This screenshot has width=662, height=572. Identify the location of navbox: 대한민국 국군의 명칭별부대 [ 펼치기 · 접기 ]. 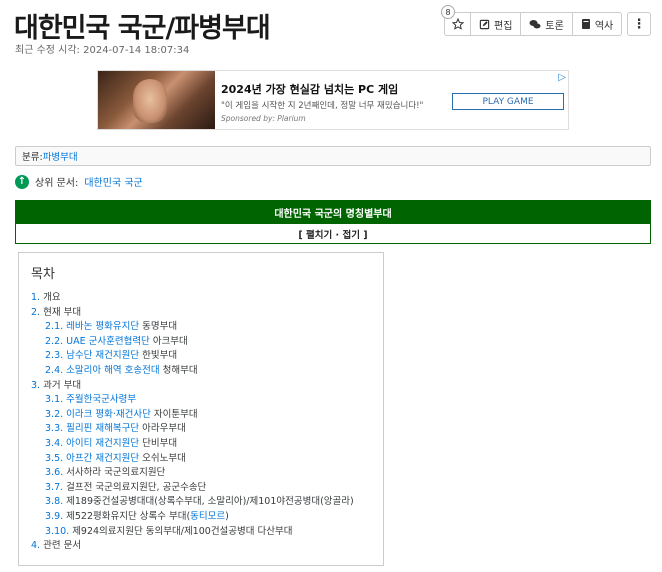
(333, 222).